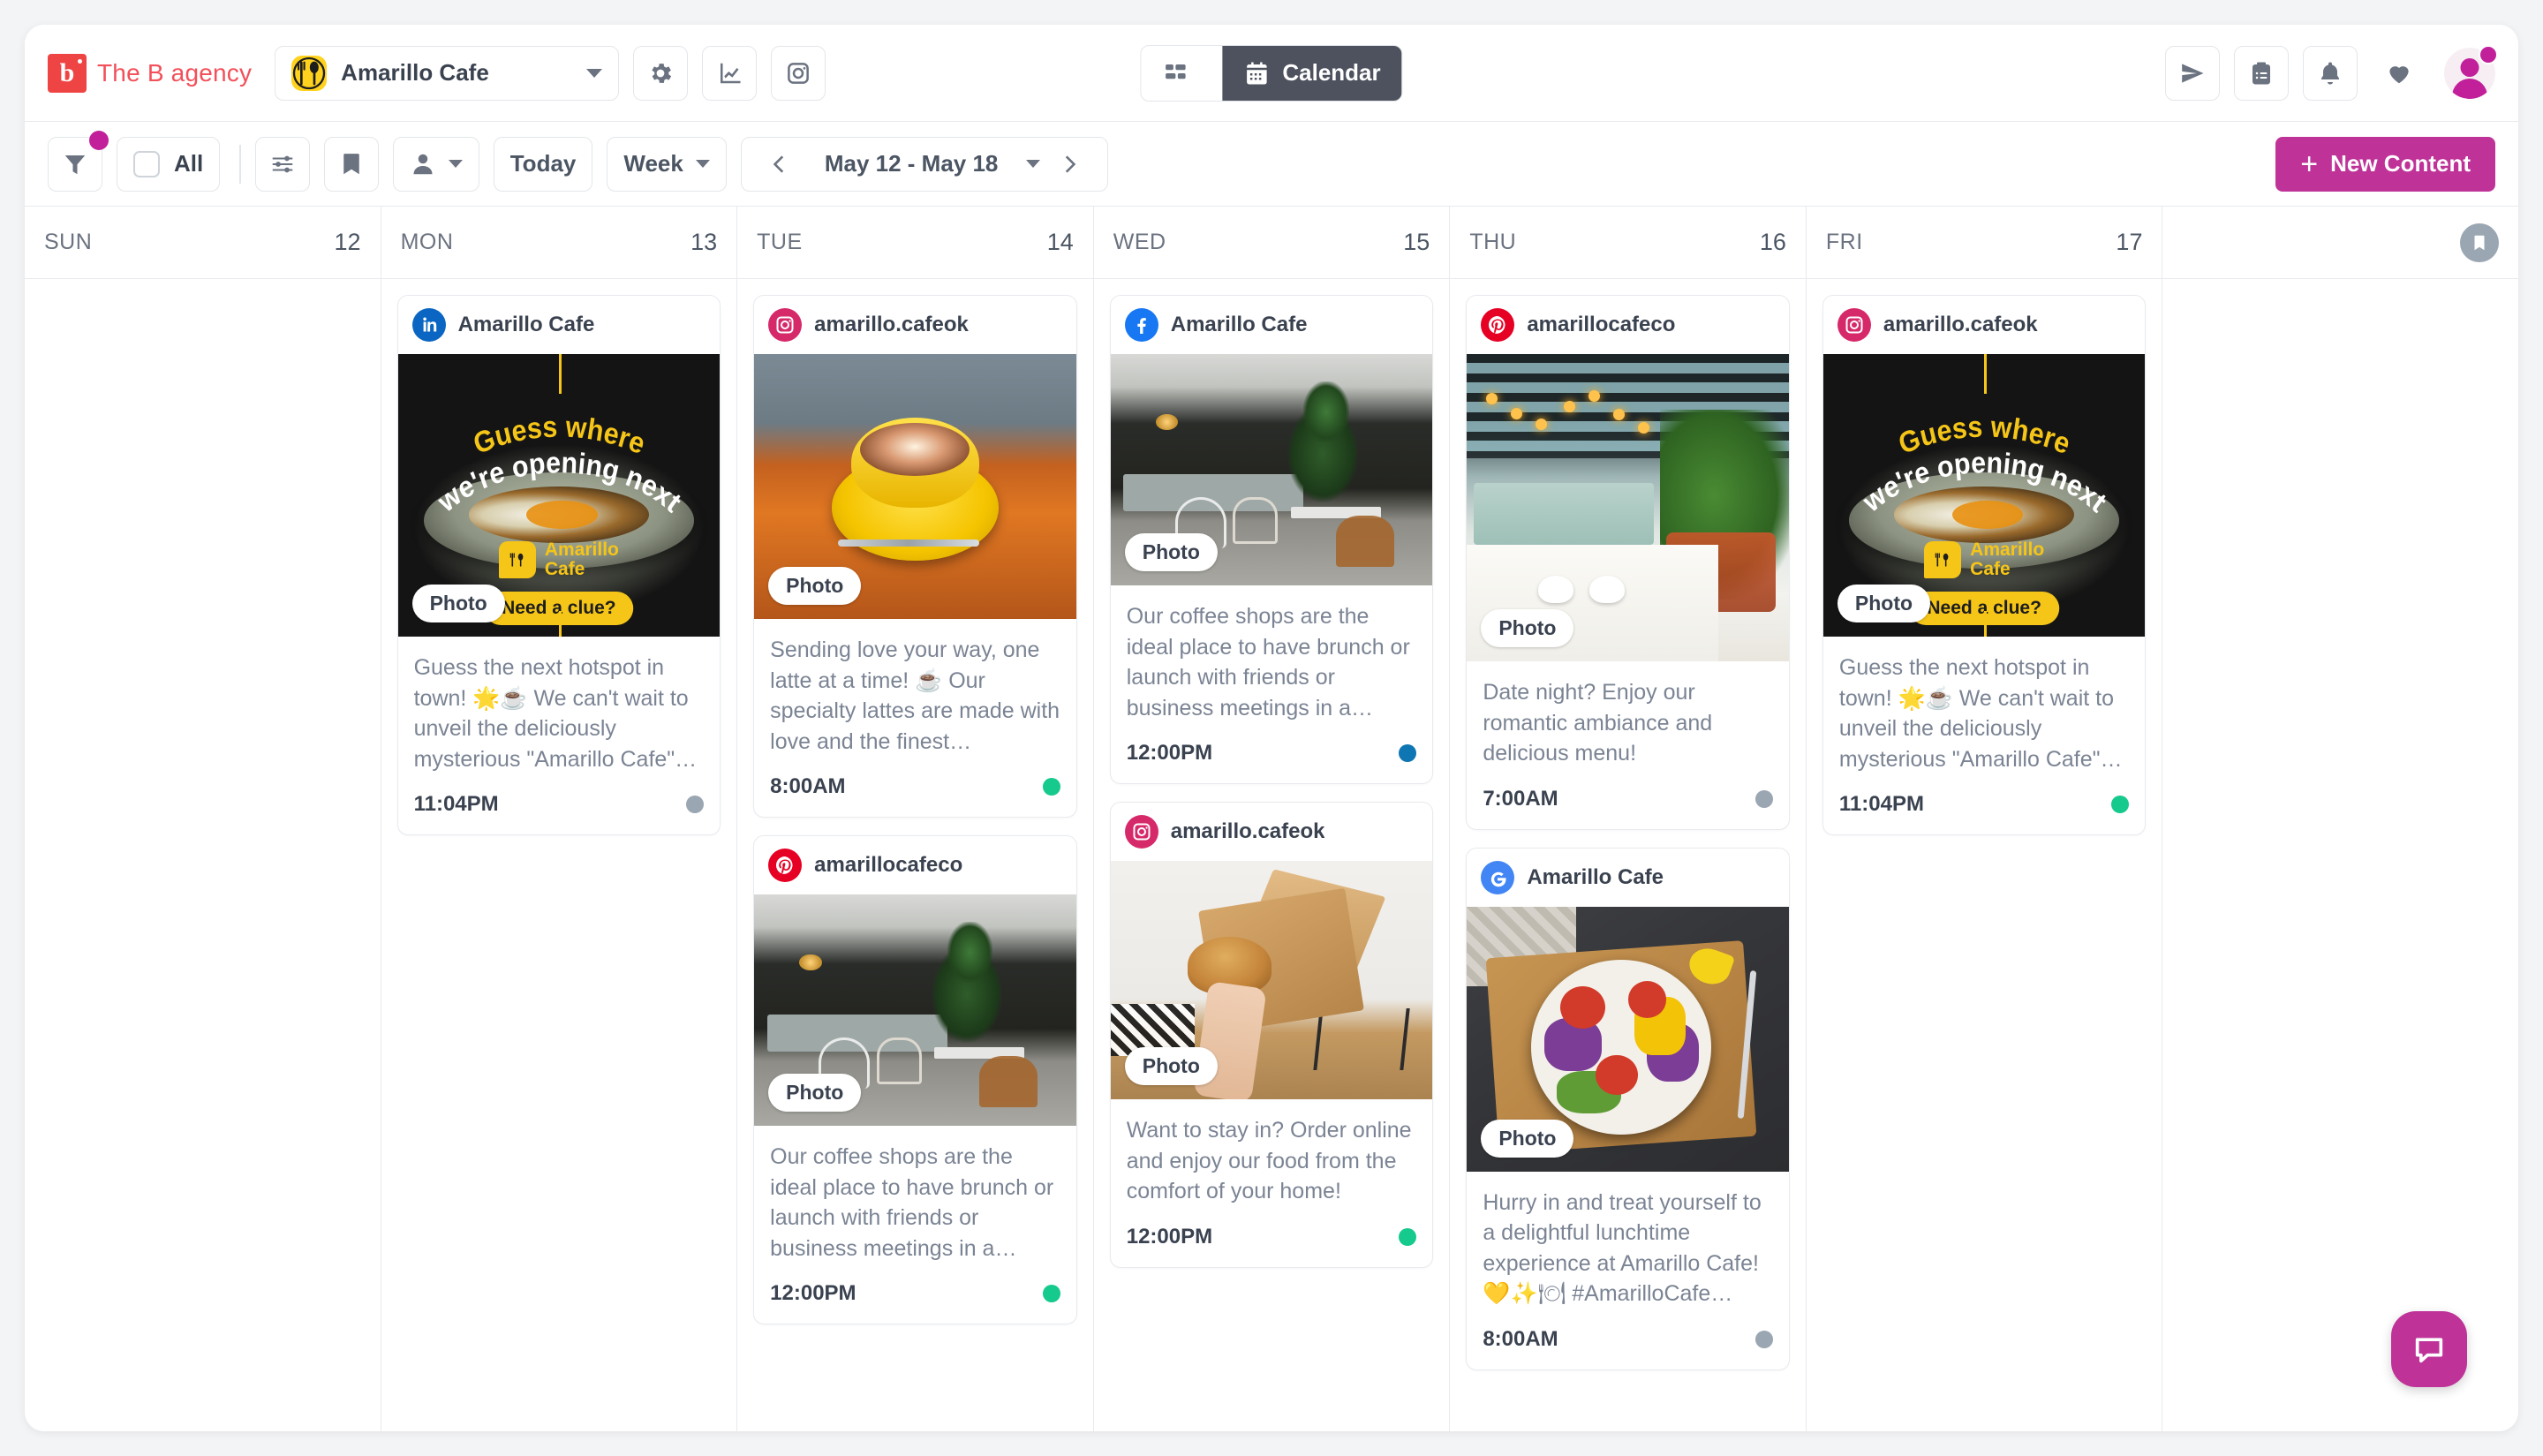 The height and width of the screenshot is (1456, 2543). Describe the element at coordinates (1069, 164) in the screenshot. I see `next-week-button` at that location.